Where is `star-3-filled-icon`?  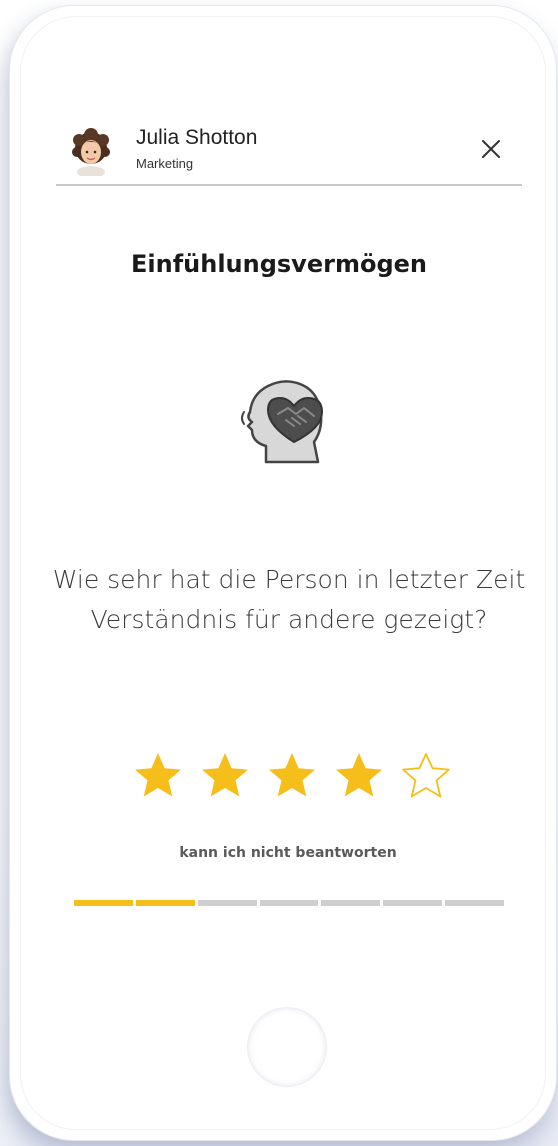
star-3-filled-icon is located at coordinates (292, 776).